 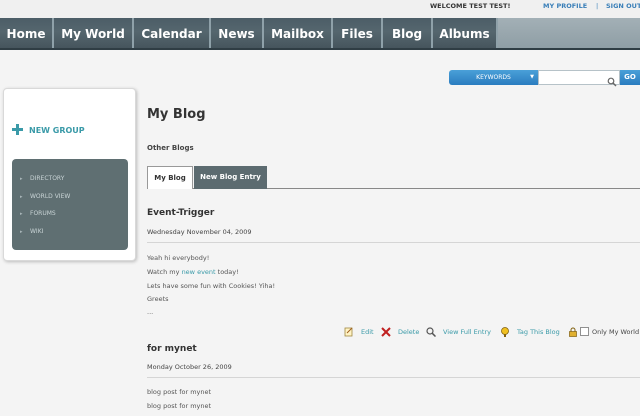 I want to click on new-group-button: NEW GROUP, so click(x=48, y=128).